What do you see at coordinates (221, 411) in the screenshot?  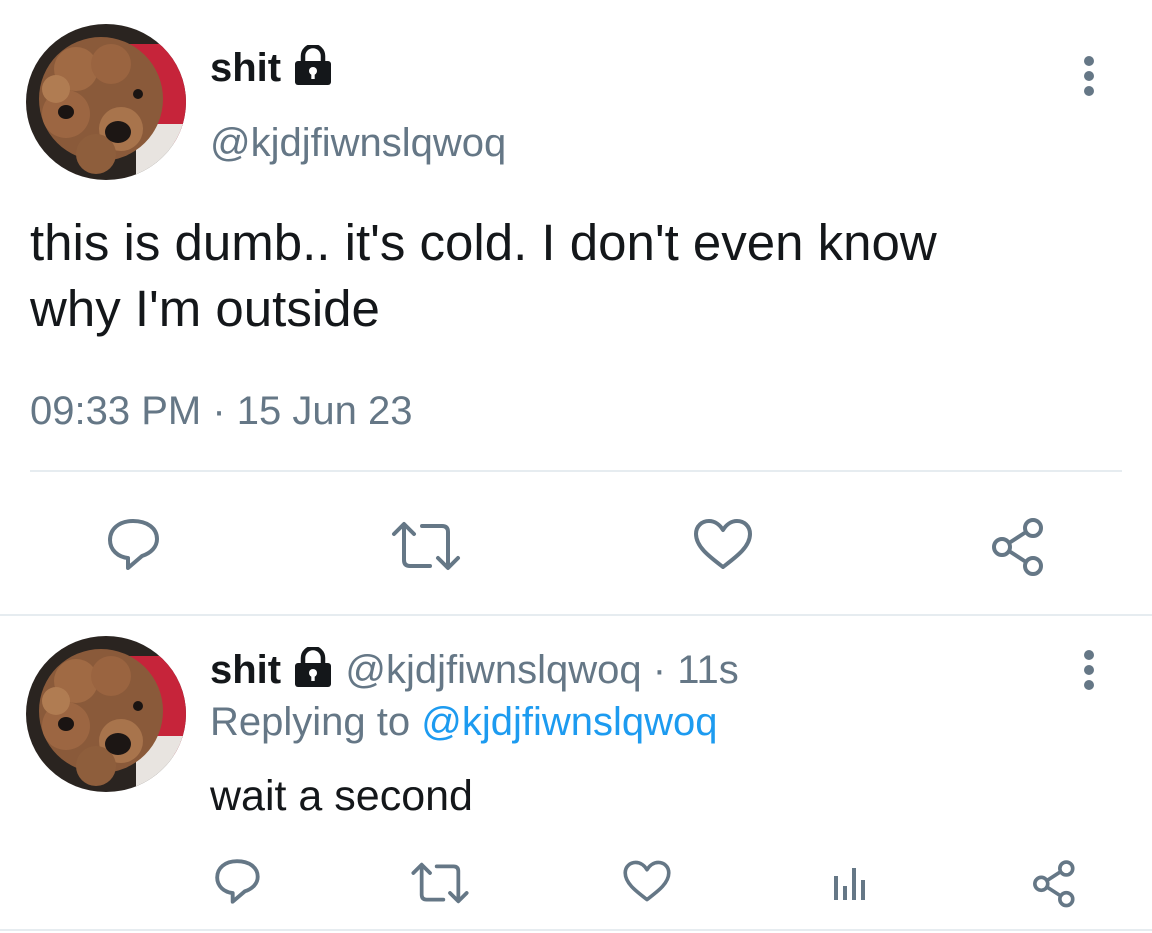 I see `timestamp: 09:33 PM · 15 Jun 23` at bounding box center [221, 411].